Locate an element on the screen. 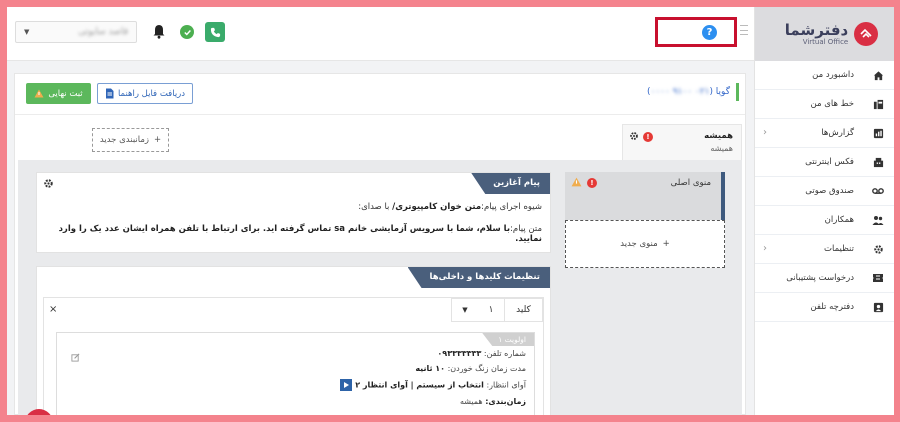  sidebar-item-colleagues: همکاران is located at coordinates (824, 220).